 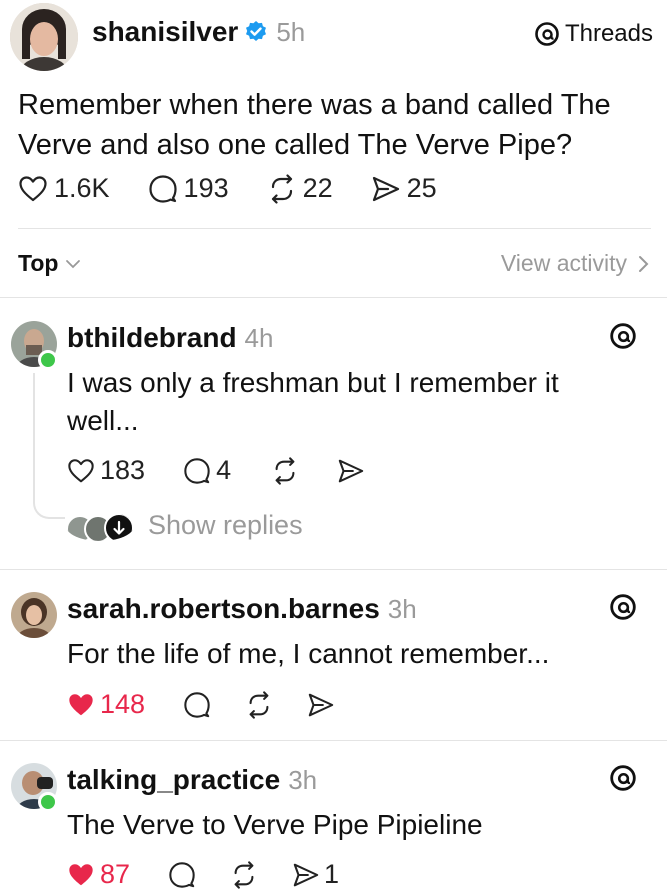 What do you see at coordinates (34, 615) in the screenshot?
I see `comment-avatar` at bounding box center [34, 615].